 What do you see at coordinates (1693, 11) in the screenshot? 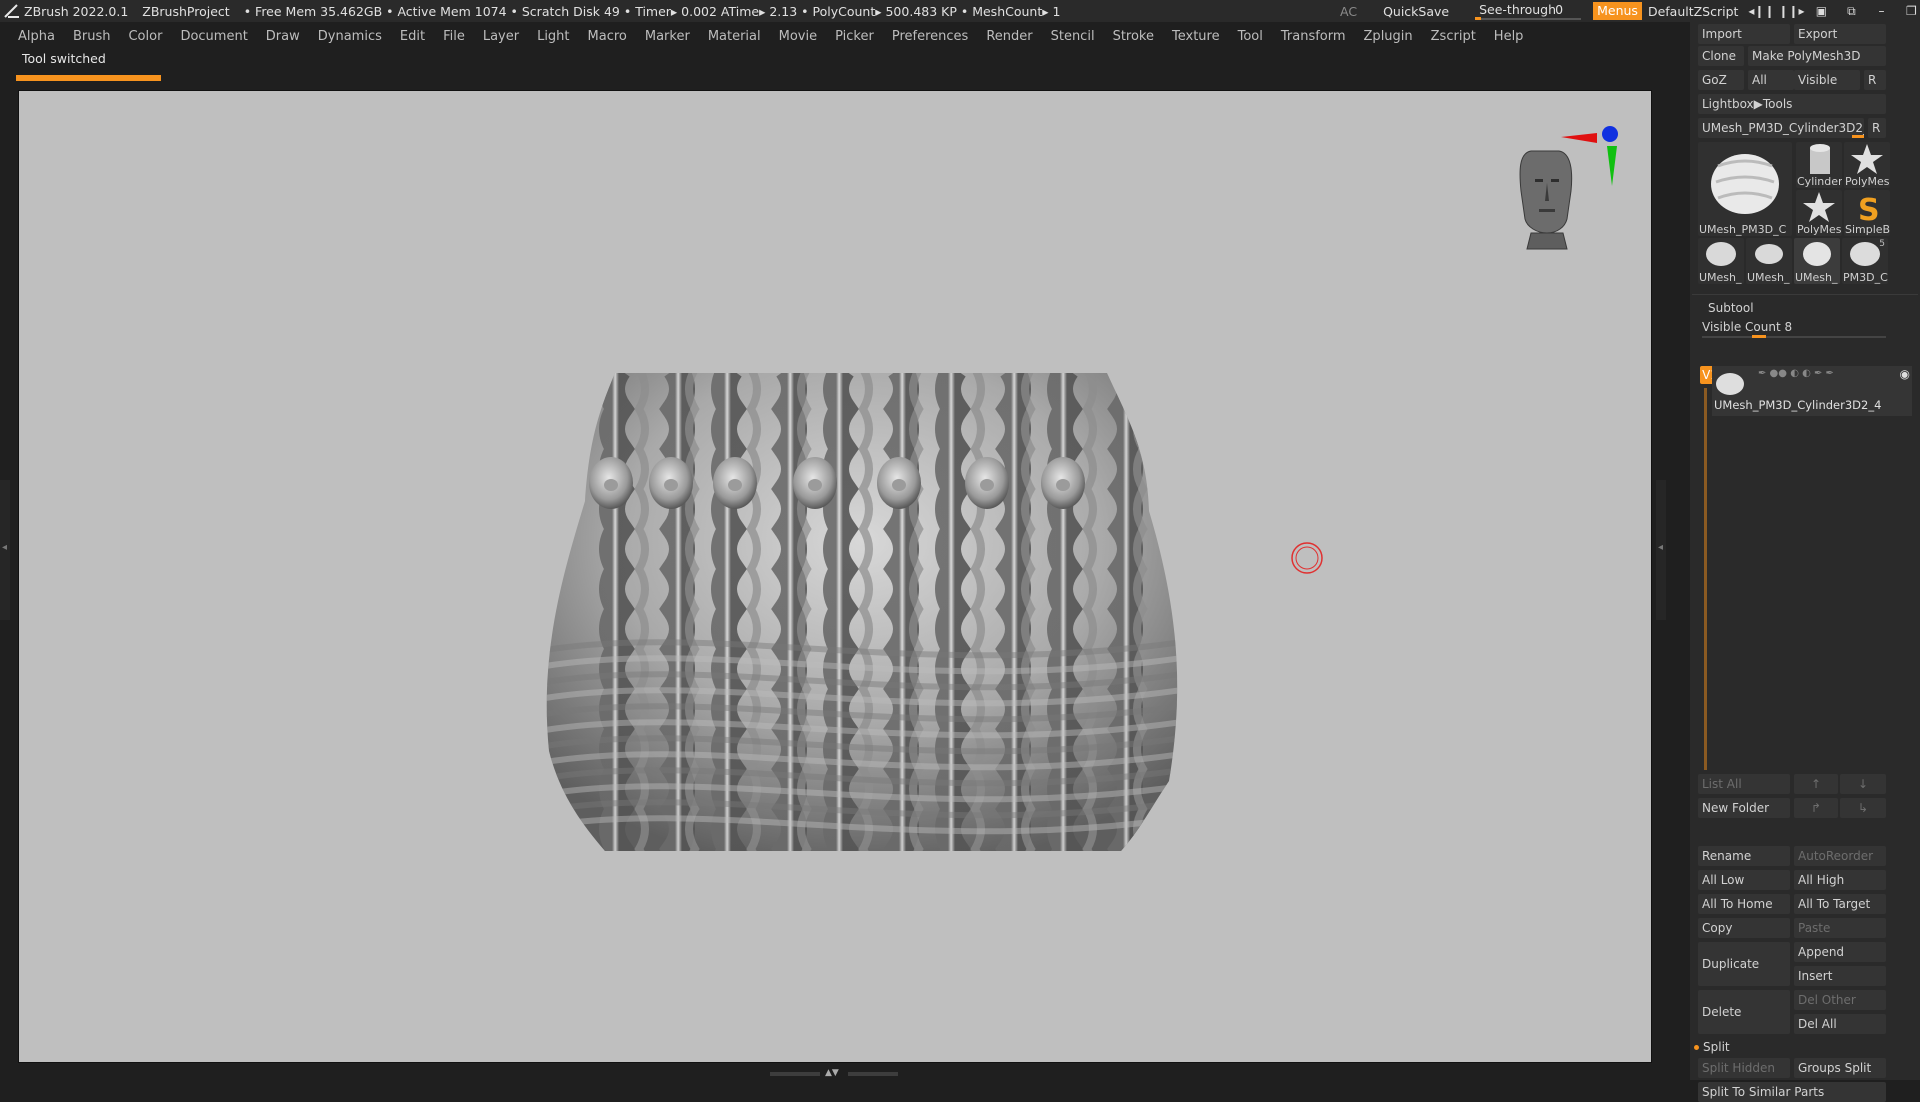
I see `default-zscript-button: DefaultZScript` at bounding box center [1693, 11].